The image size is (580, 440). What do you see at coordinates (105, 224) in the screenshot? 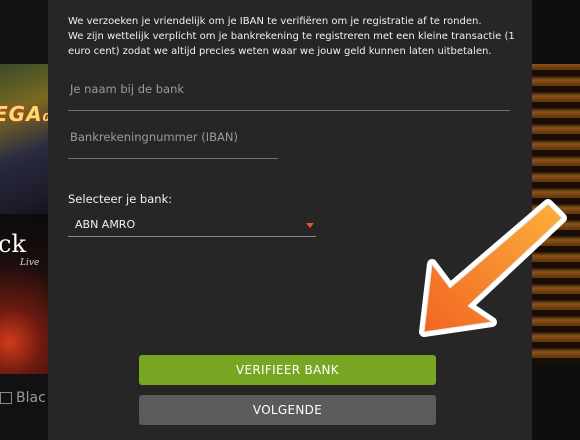
I see `bank-select-value: ABN AMRO` at bounding box center [105, 224].